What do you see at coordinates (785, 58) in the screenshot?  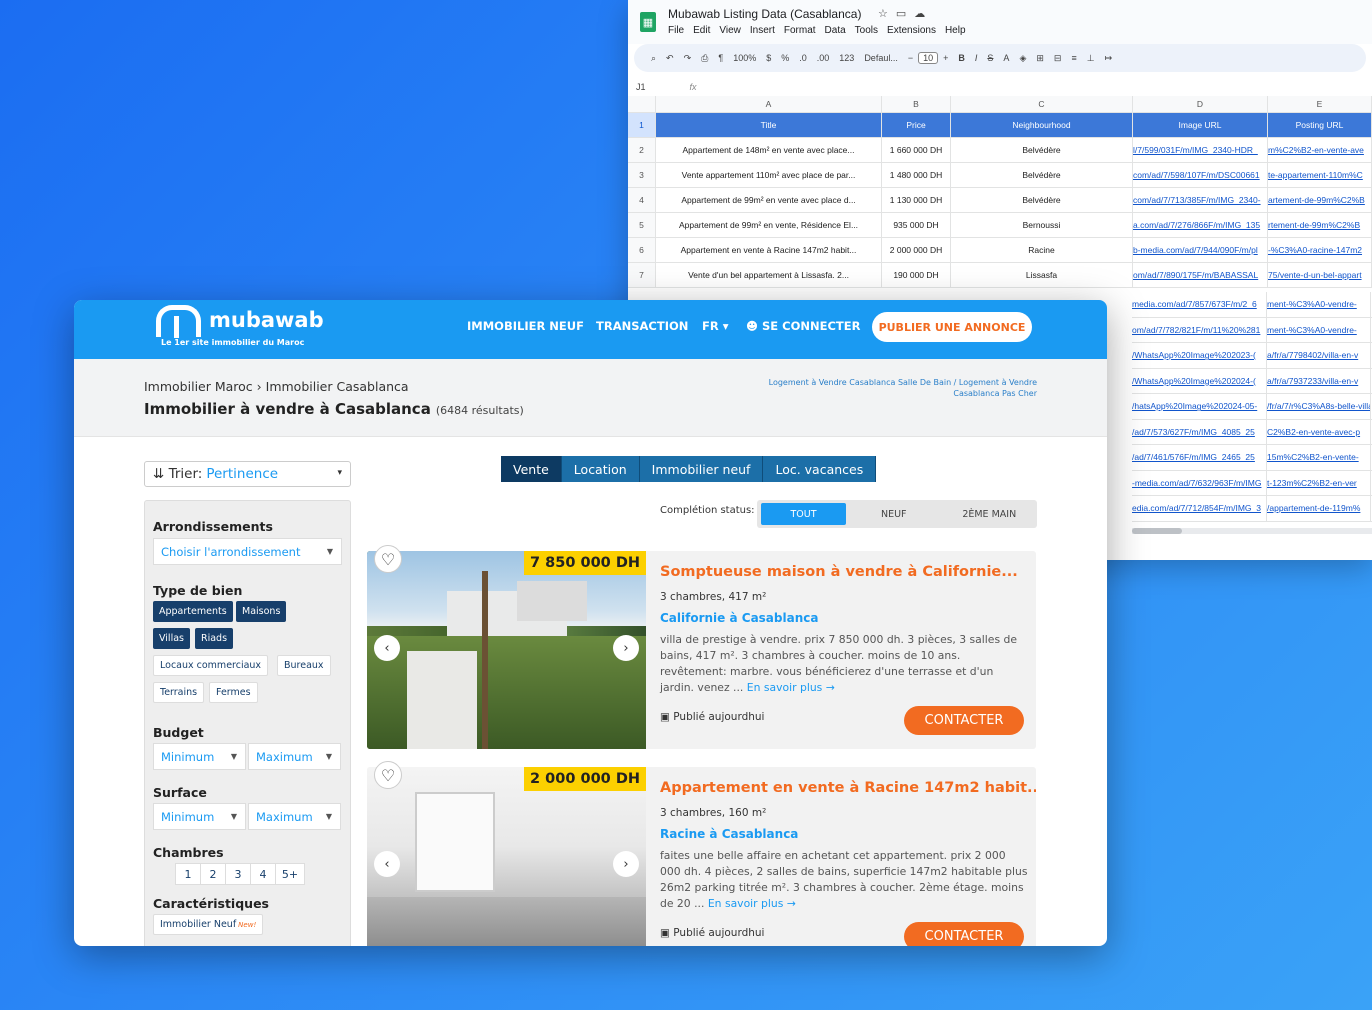 I see `percent-button: %` at bounding box center [785, 58].